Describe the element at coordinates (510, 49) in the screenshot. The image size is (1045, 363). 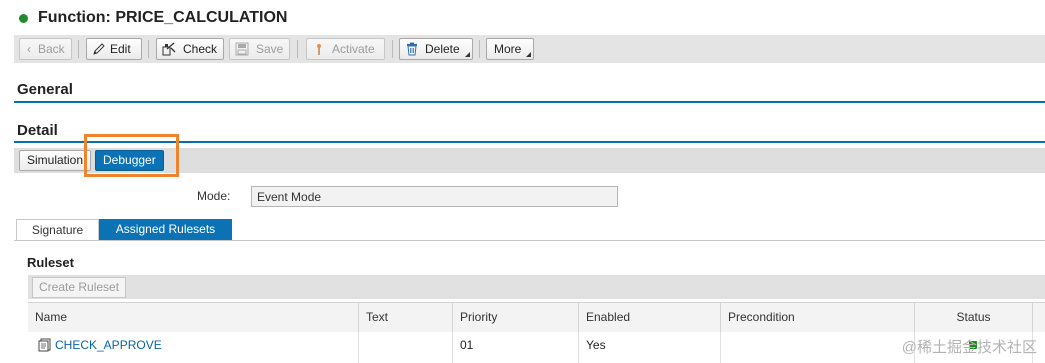
I see `more-button: More` at that location.